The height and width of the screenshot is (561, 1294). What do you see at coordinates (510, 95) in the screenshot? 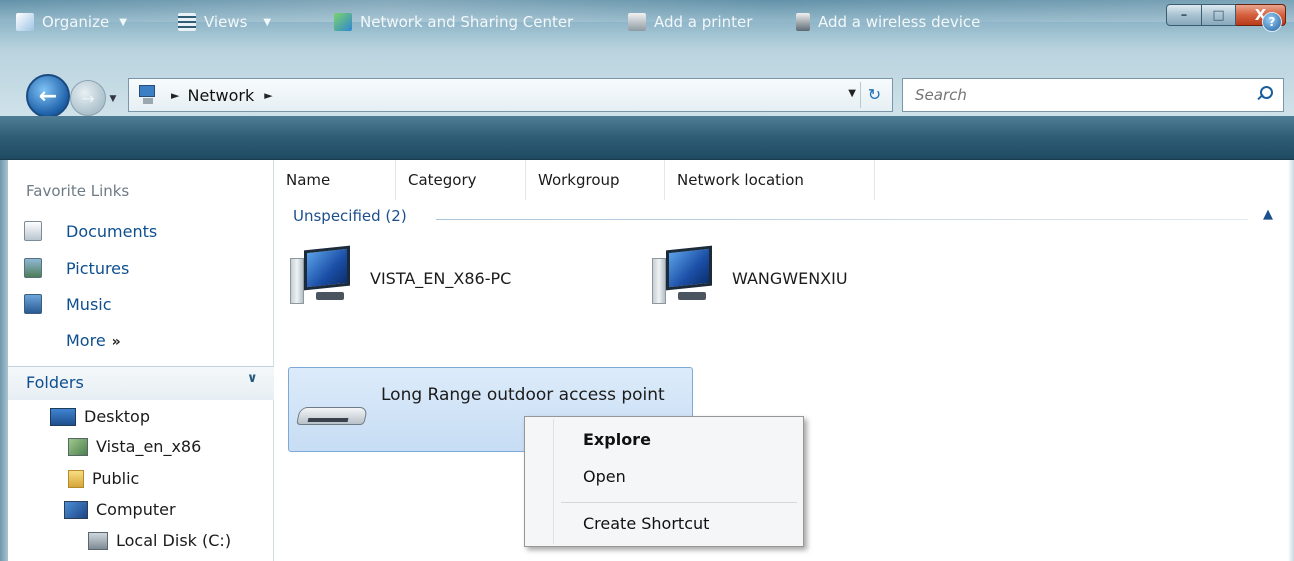
I see `address-bar: ► Network ► ▼ ↻` at bounding box center [510, 95].